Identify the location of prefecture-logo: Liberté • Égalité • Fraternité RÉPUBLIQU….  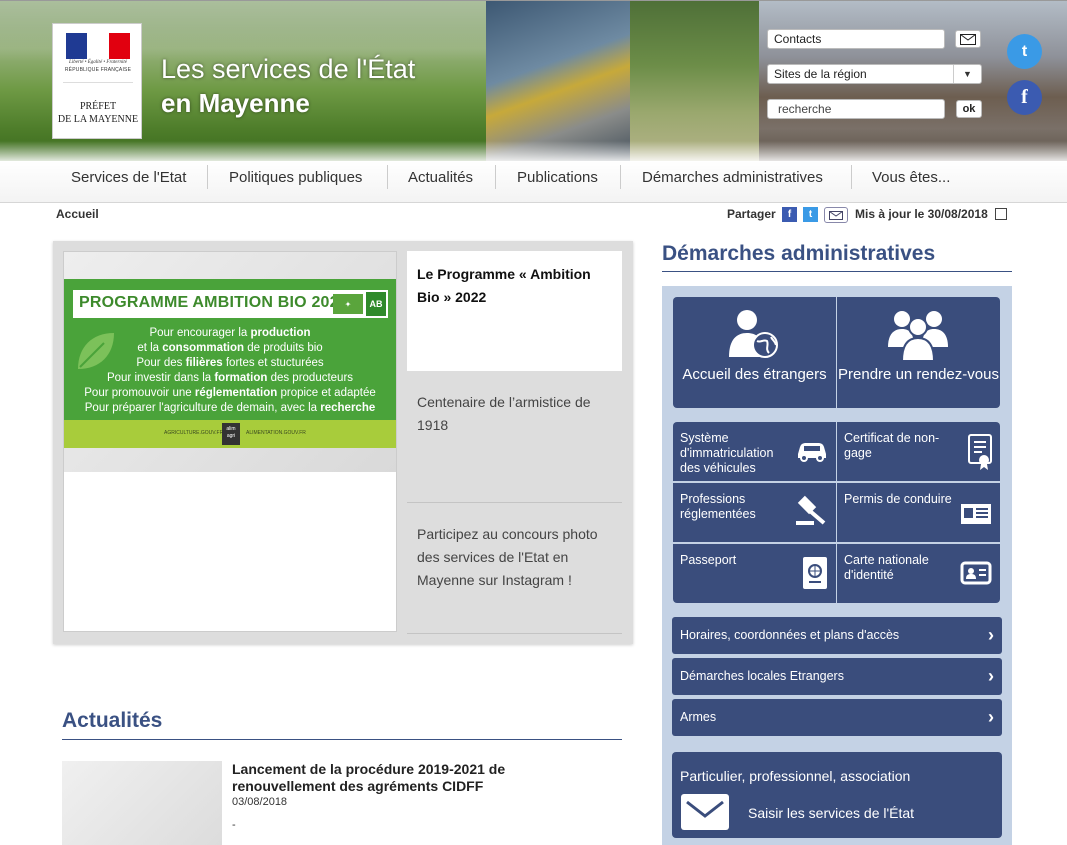
(97, 81).